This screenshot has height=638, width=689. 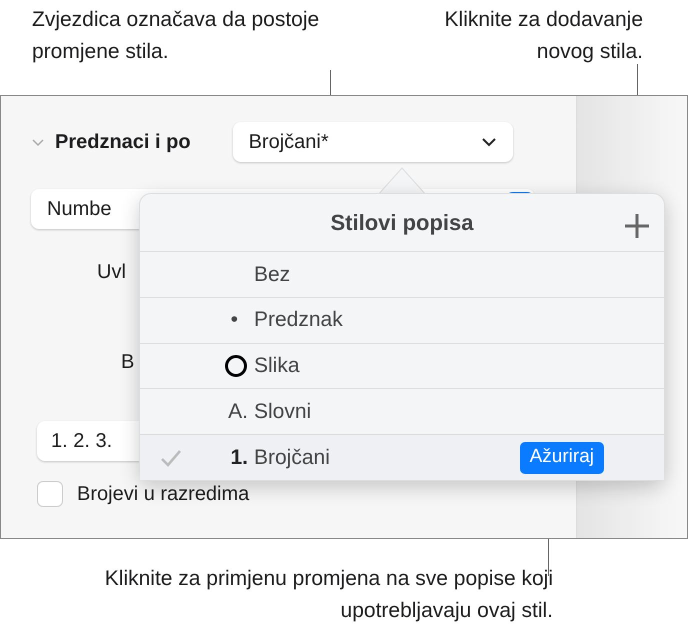 What do you see at coordinates (283, 412) in the screenshot?
I see `list-style-label: Slovni` at bounding box center [283, 412].